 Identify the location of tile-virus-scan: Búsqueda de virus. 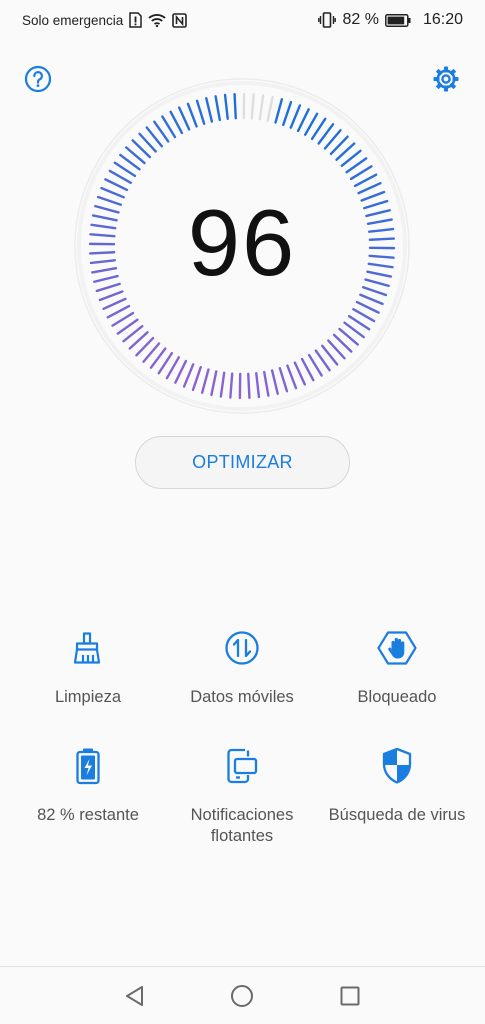
(397, 786).